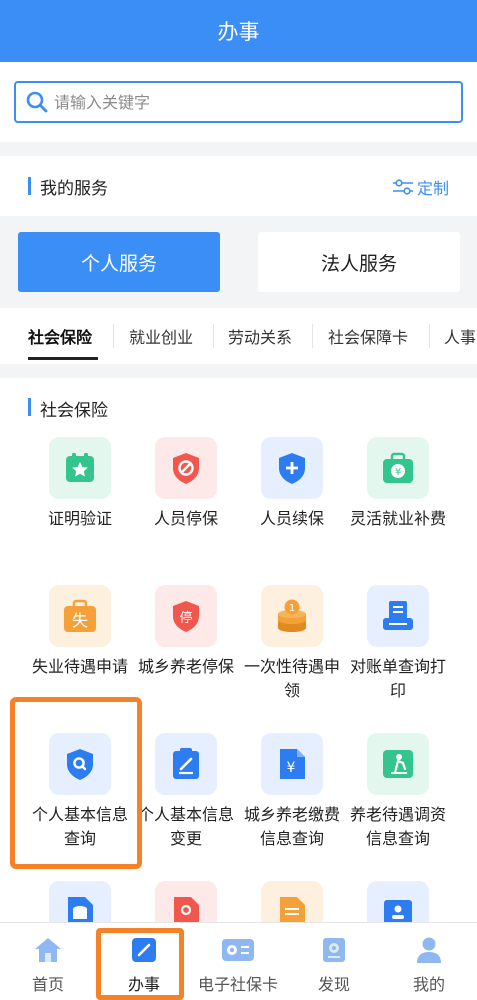  I want to click on elder-care-icon, so click(398, 764).